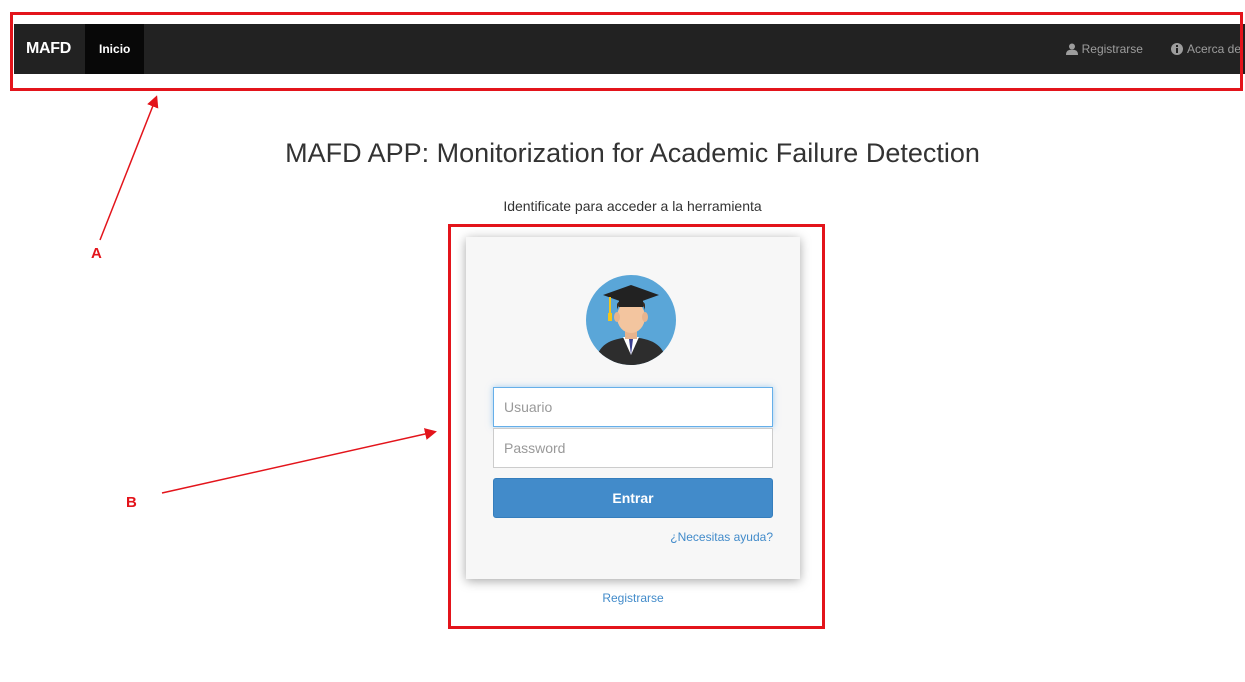 Image resolution: width=1245 pixels, height=682 pixels. What do you see at coordinates (129, 168) in the screenshot?
I see `annotation-arrow-a` at bounding box center [129, 168].